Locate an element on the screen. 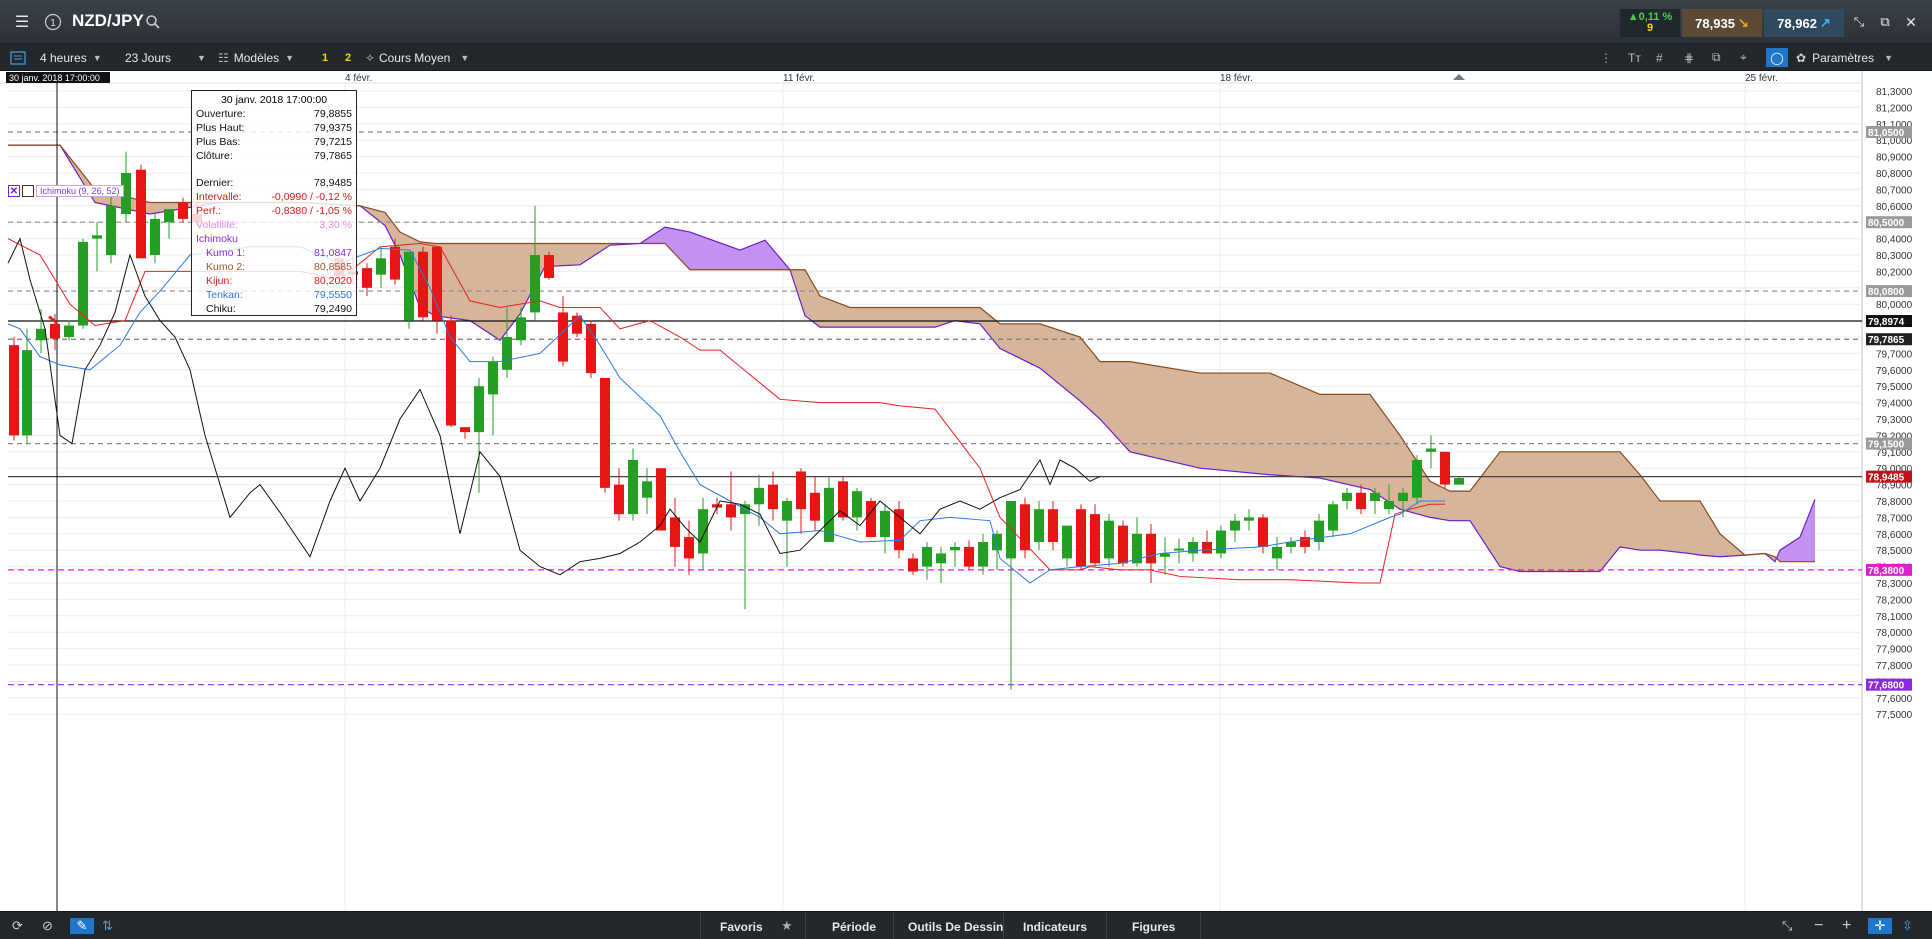 This screenshot has height=939, width=1932. symbol-label: NZD/JPY is located at coordinates (108, 21).